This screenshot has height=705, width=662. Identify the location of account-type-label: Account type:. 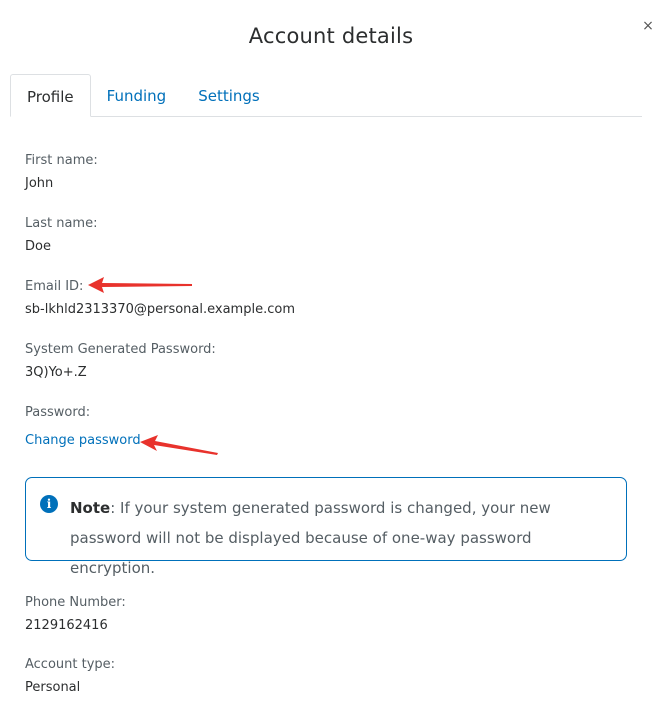
(70, 664).